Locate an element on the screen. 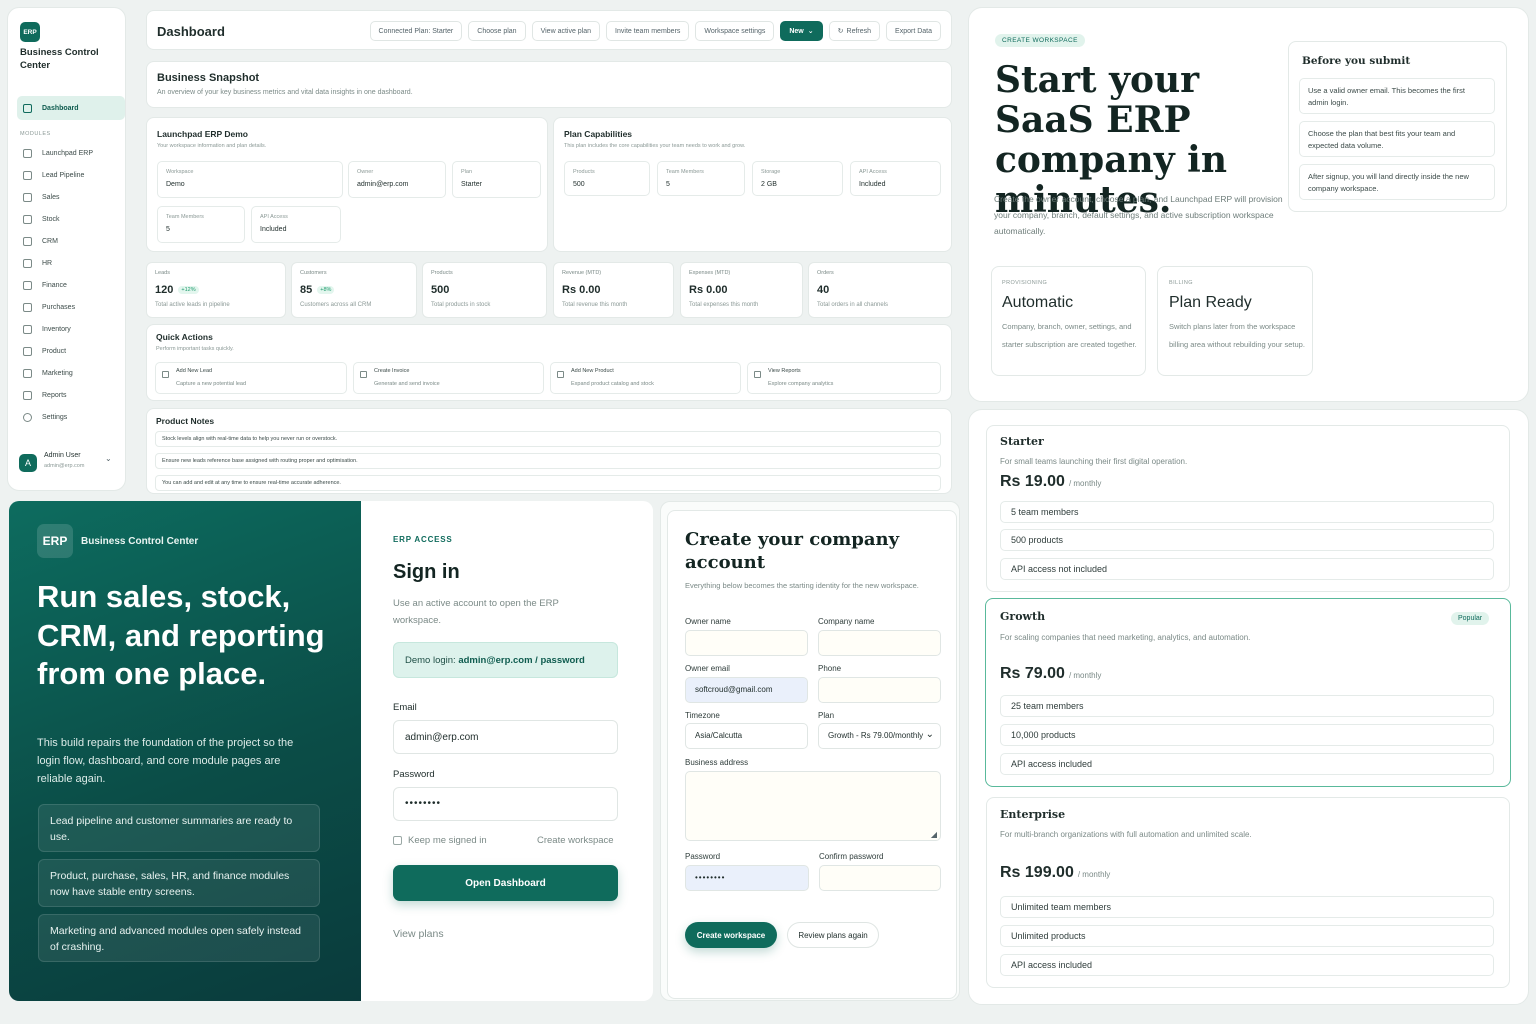 The height and width of the screenshot is (1024, 1536). sidebar-item-label: Lead Pipeline is located at coordinates (63, 175).